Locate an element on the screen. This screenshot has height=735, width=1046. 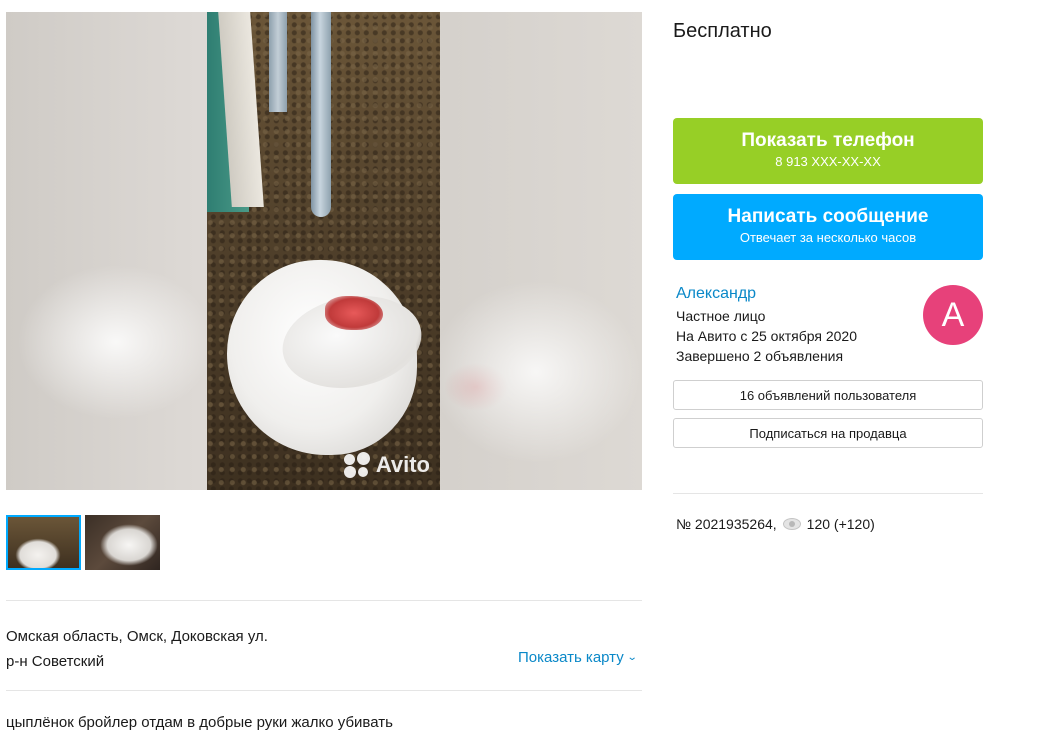
show-map-link: Показать карту ⌄ is located at coordinates (578, 657).